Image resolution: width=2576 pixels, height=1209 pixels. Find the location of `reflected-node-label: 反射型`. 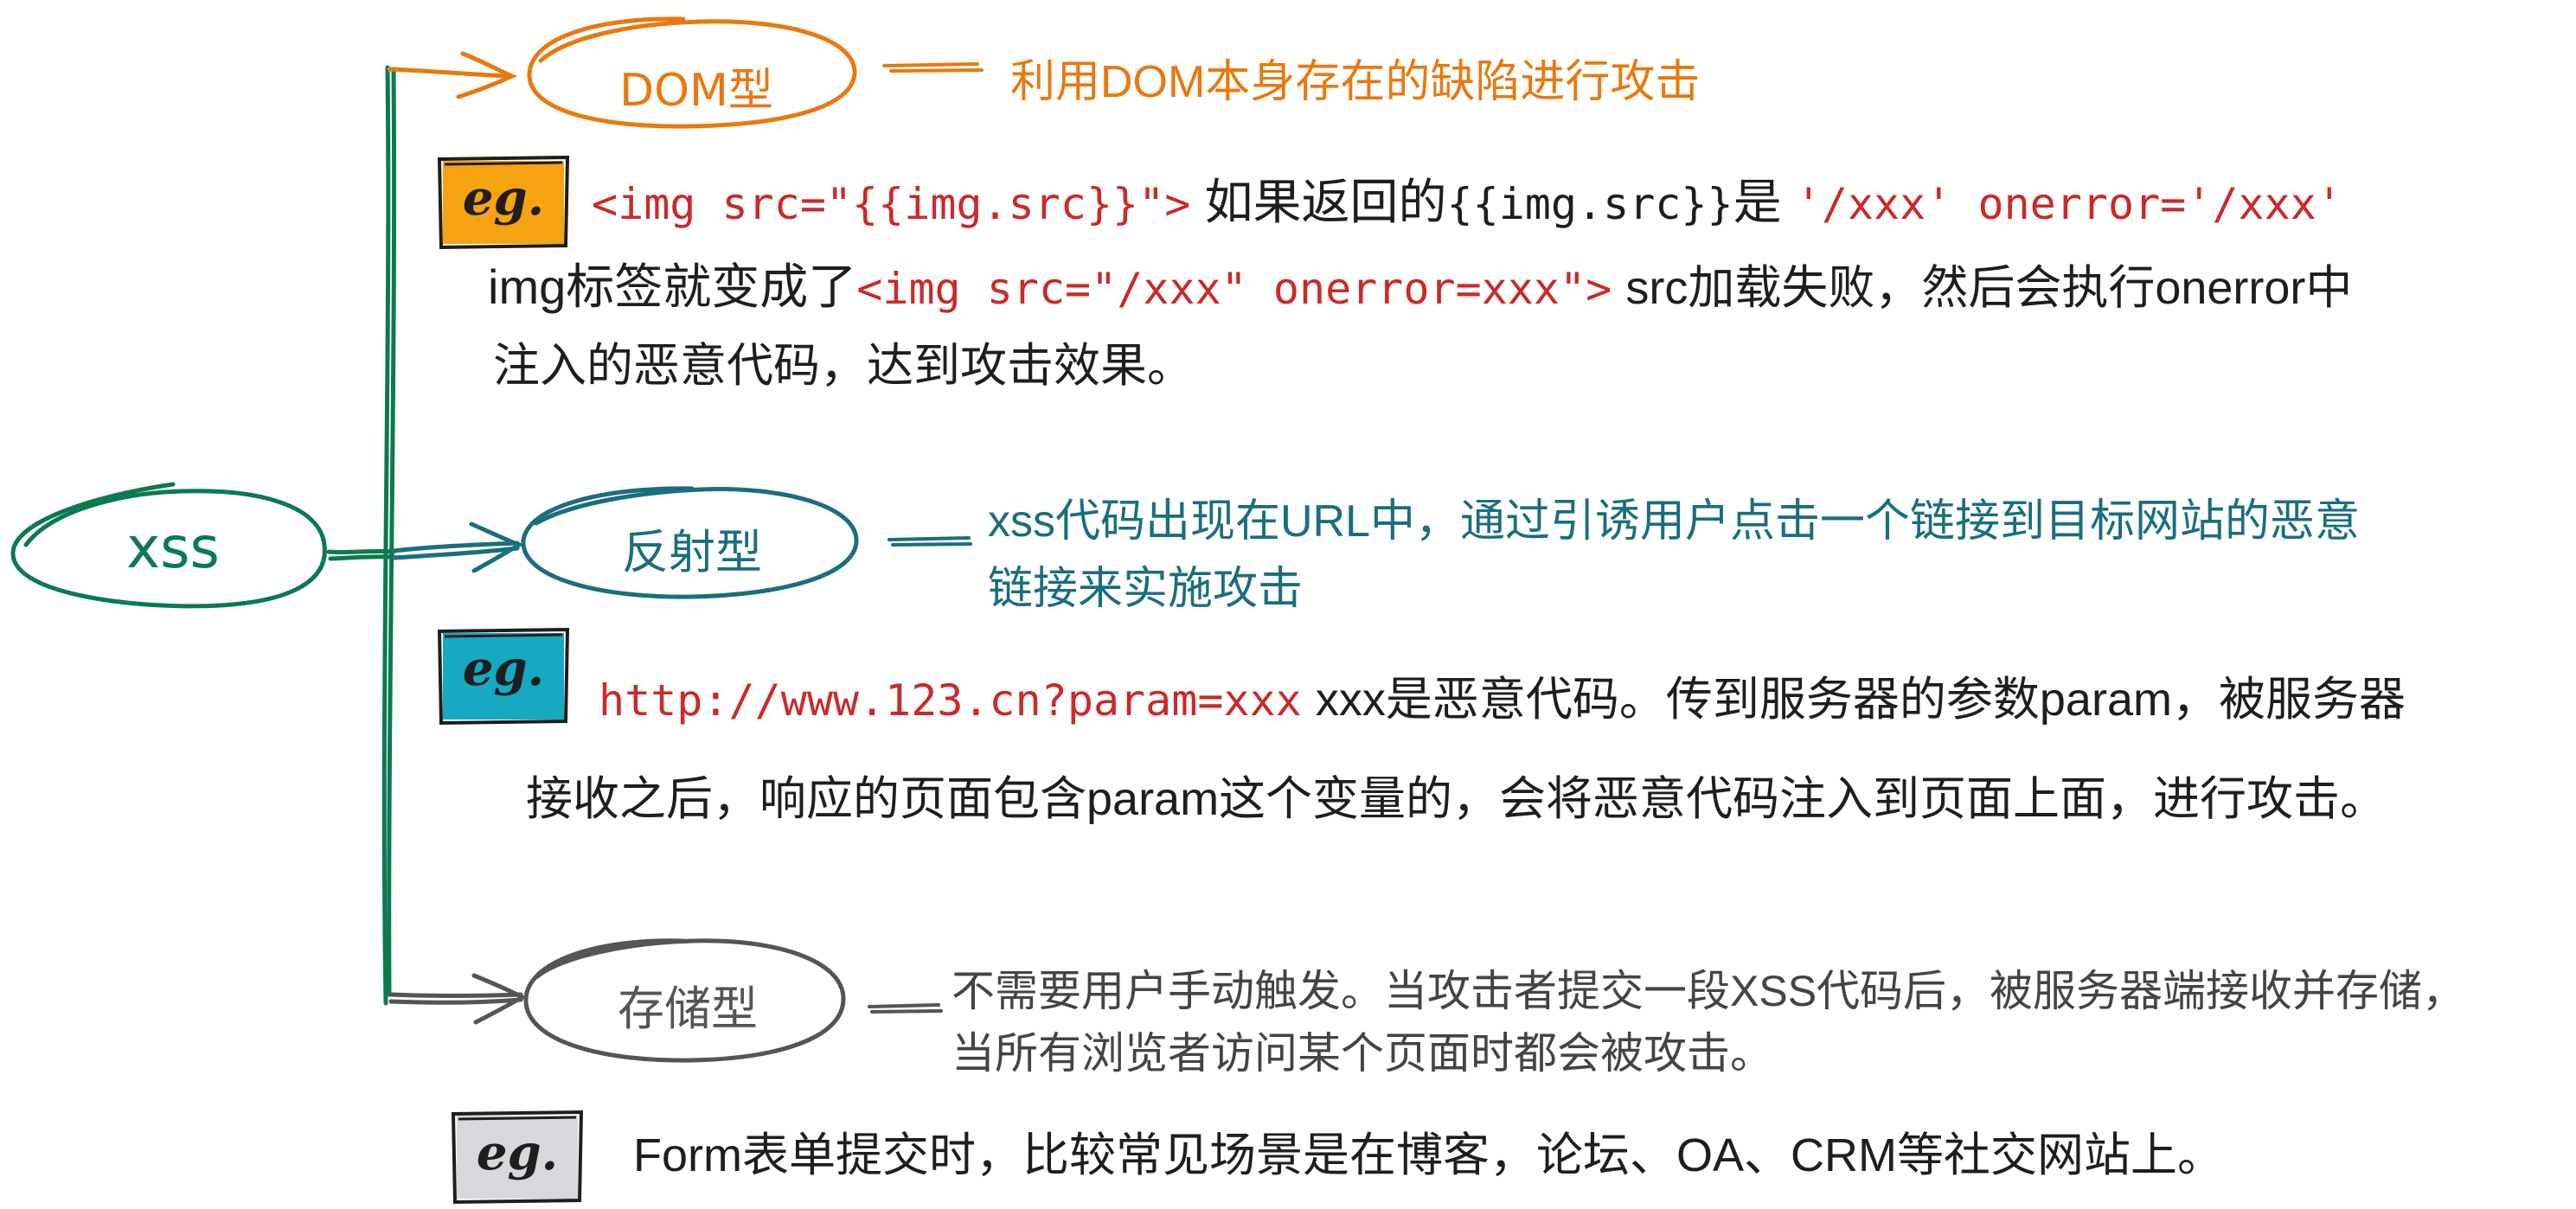

reflected-node-label: 反射型 is located at coordinates (692, 552).